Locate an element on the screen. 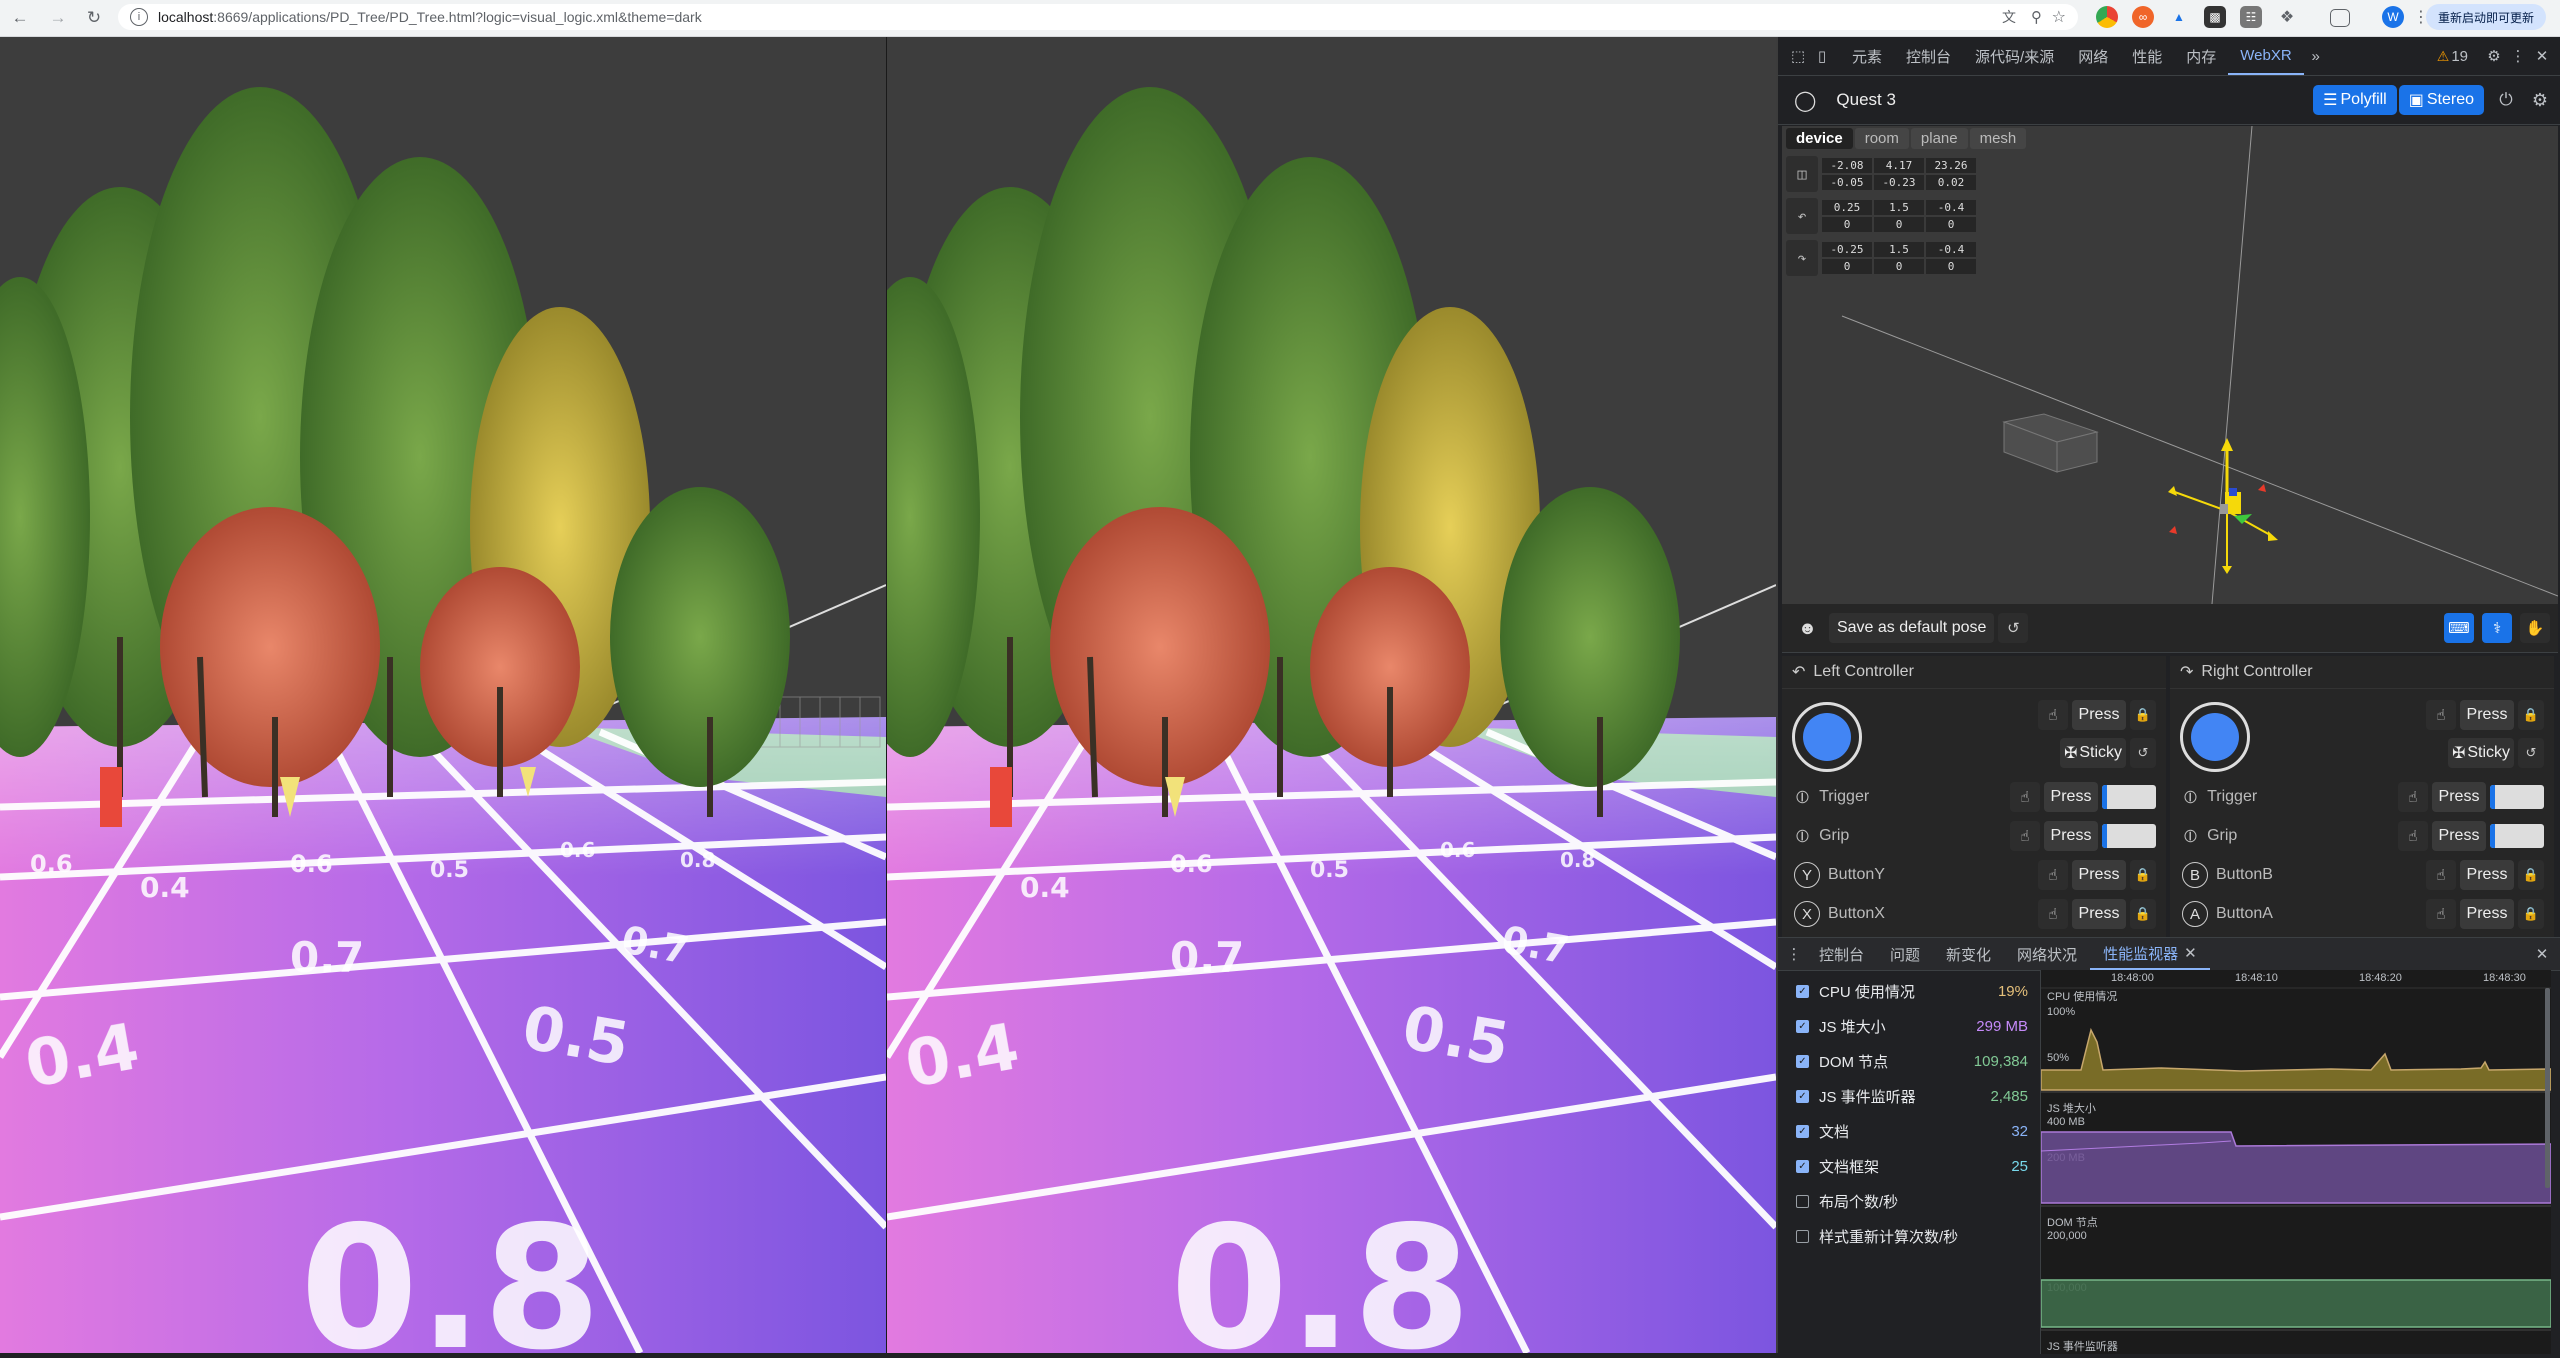  extension-chrome-icon is located at coordinates (2107, 17).